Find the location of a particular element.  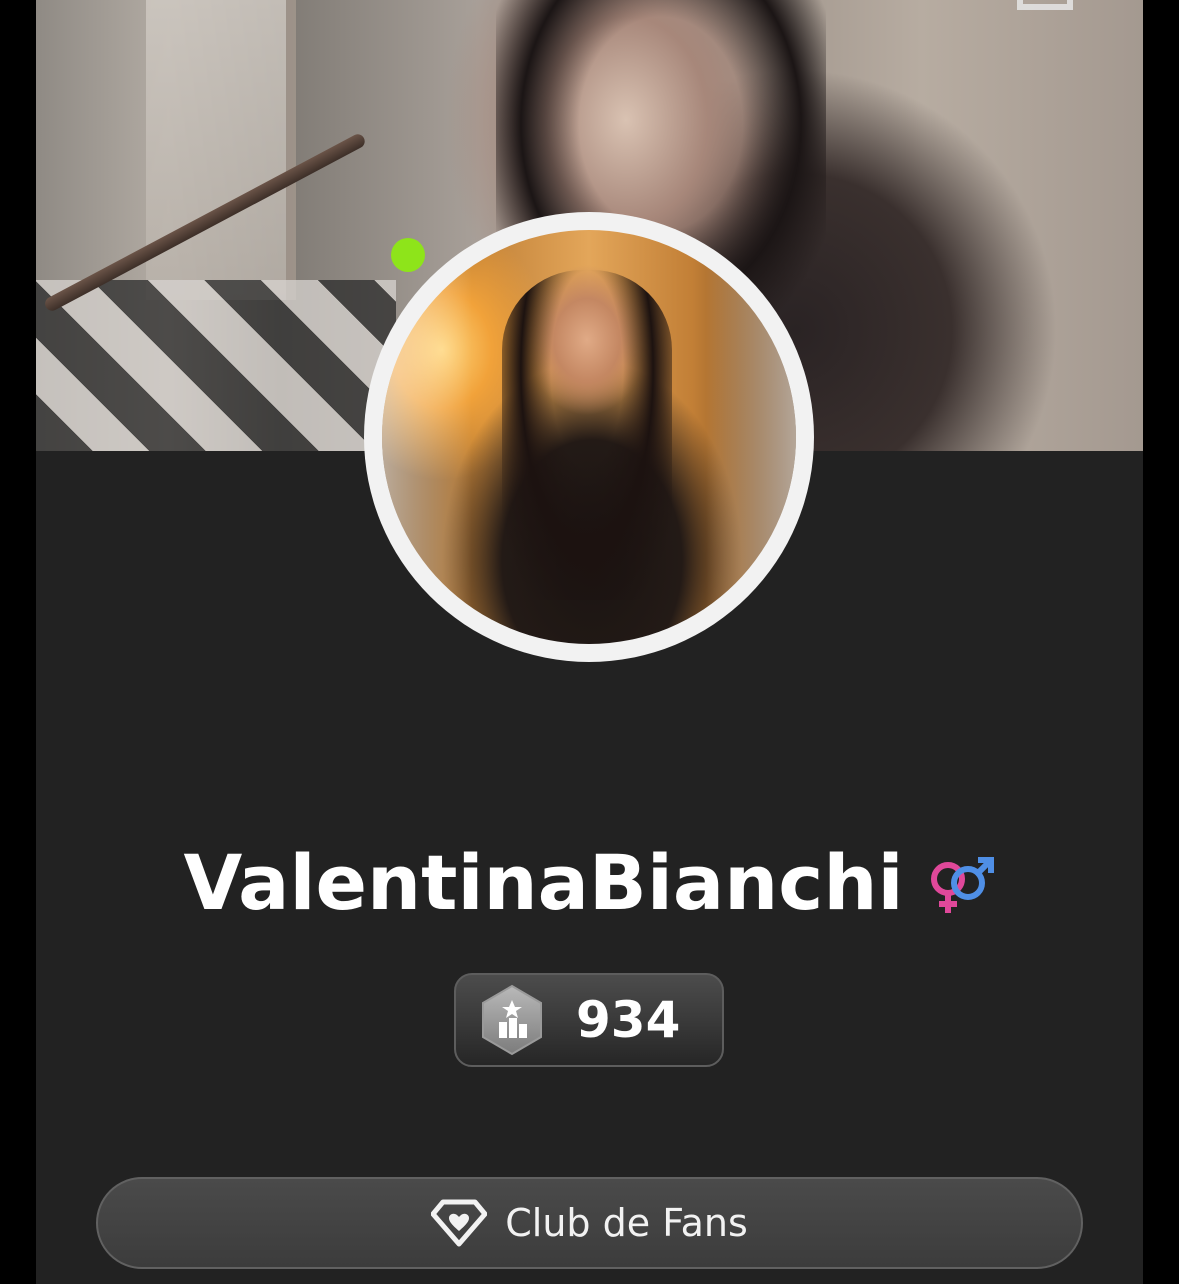

username-row: ValentinaBianchi is located at coordinates (589, 882).